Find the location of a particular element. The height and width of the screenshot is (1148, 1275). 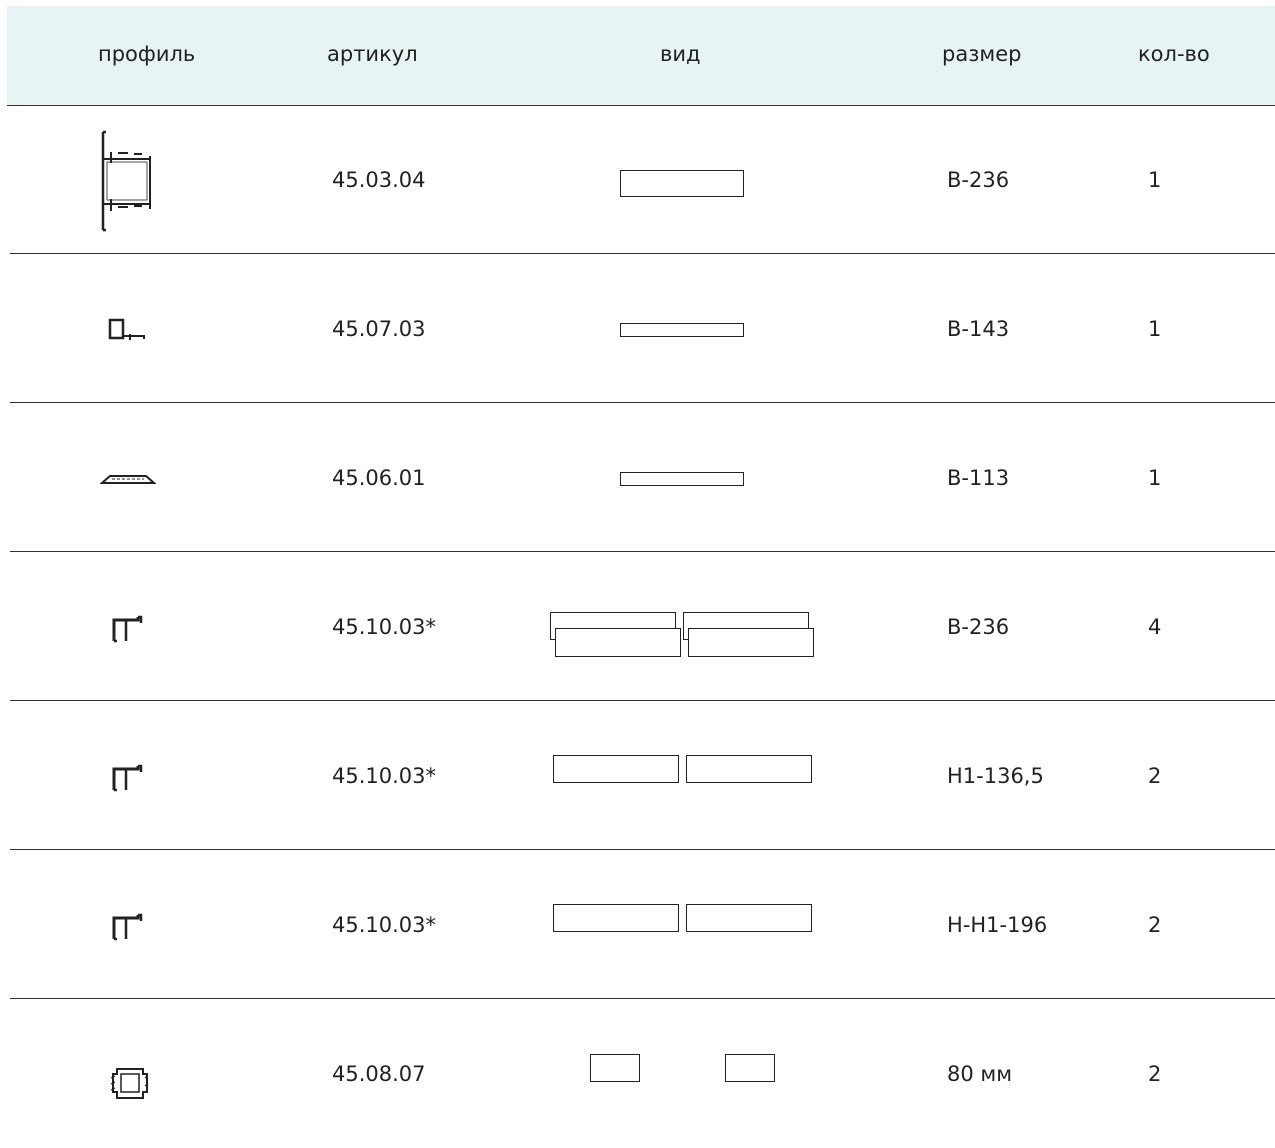

table-header: профиль артикул вид размер кол-во is located at coordinates (641, 56).